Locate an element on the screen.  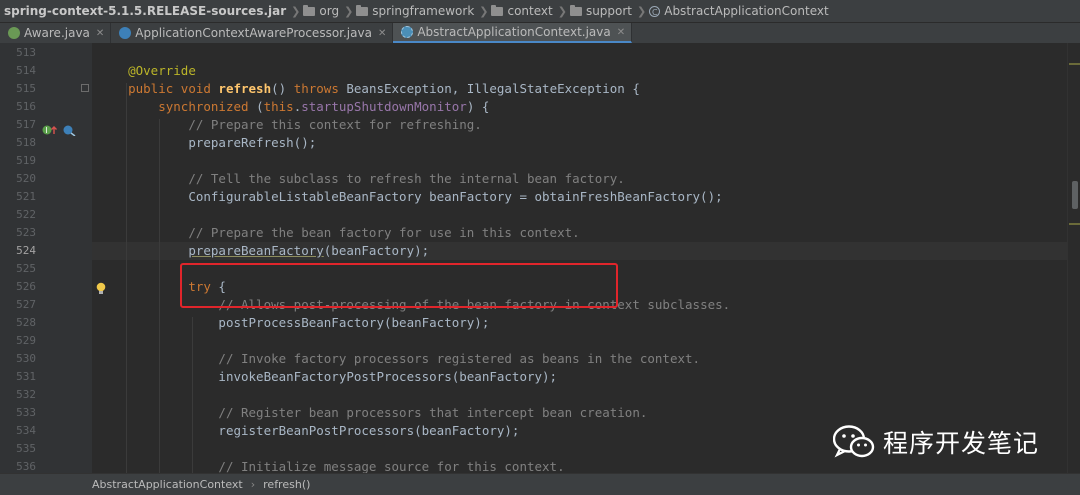
line-number: 528 is located at coordinates (18, 323).